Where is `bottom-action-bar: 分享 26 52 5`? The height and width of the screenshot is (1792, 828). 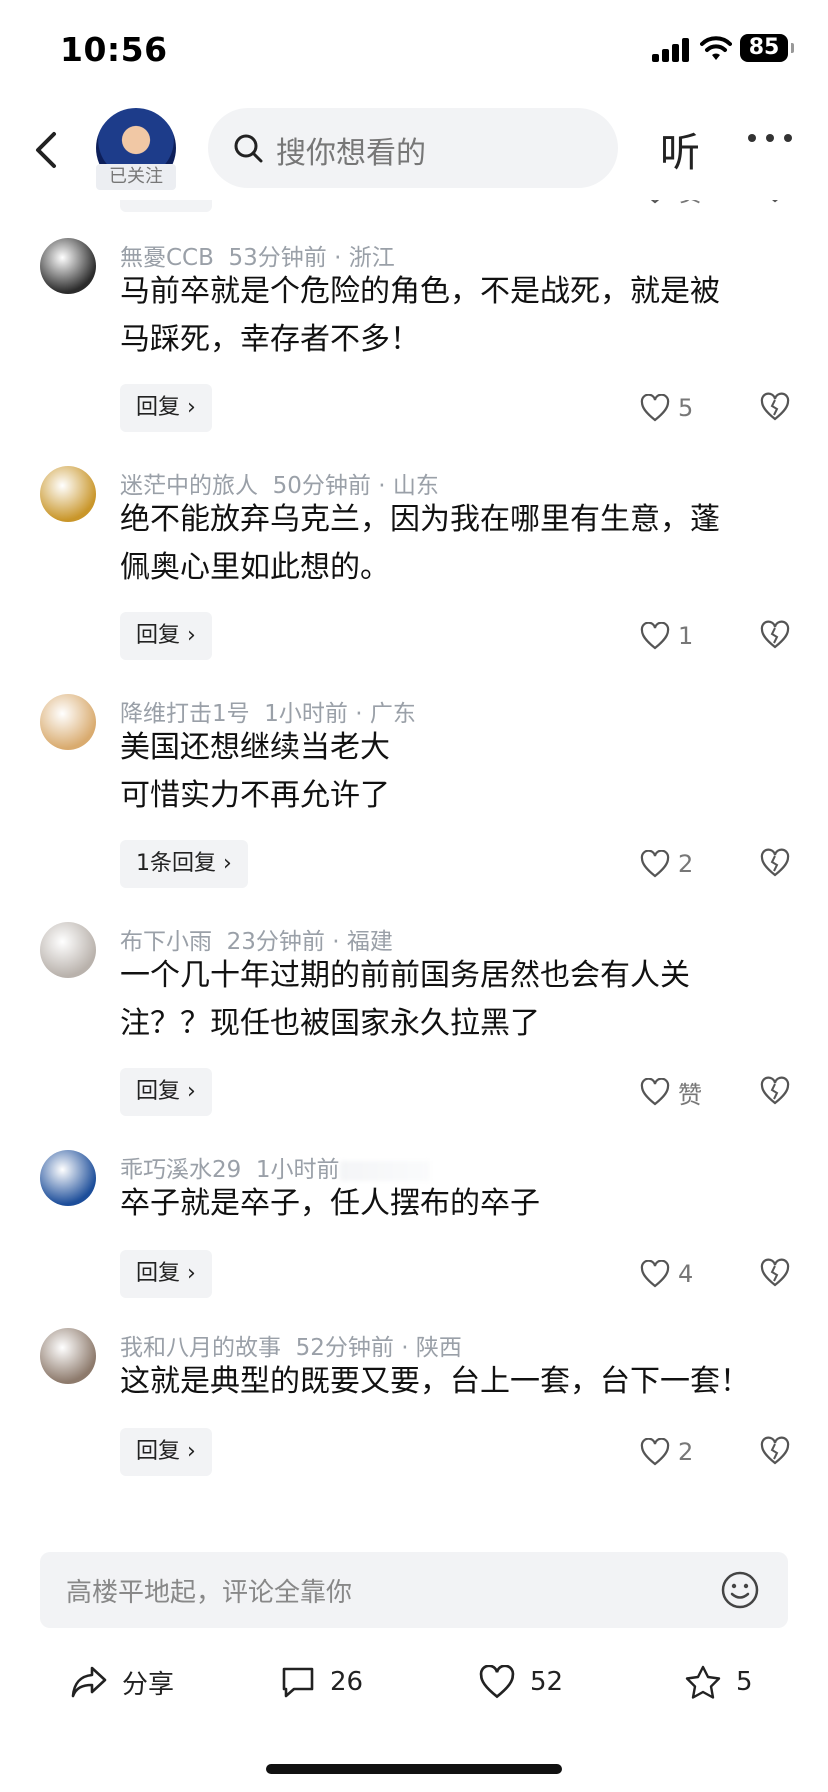 bottom-action-bar: 分享 26 52 5 is located at coordinates (414, 1682).